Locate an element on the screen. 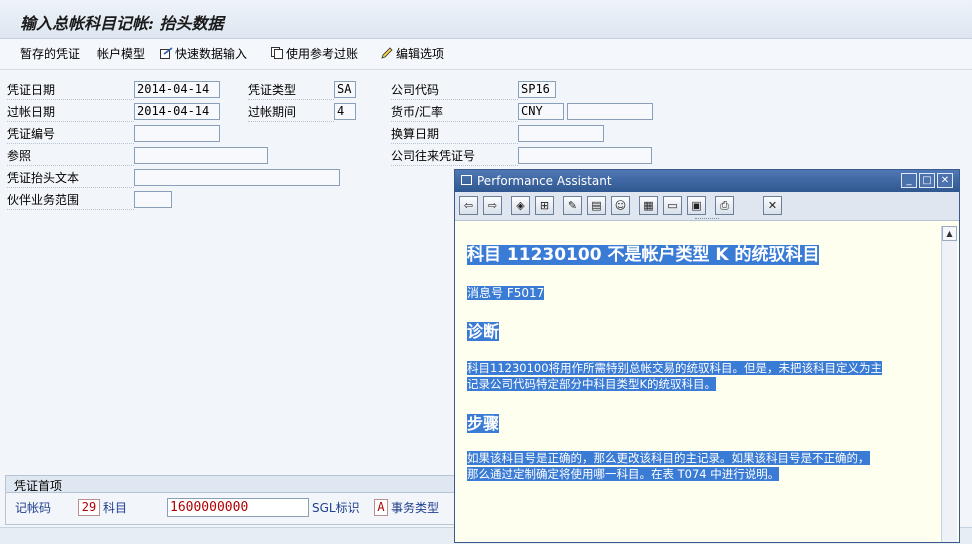 Image resolution: width=972 pixels, height=544 pixels. post-with-reference-button: 使用参考过账 is located at coordinates (314, 54).